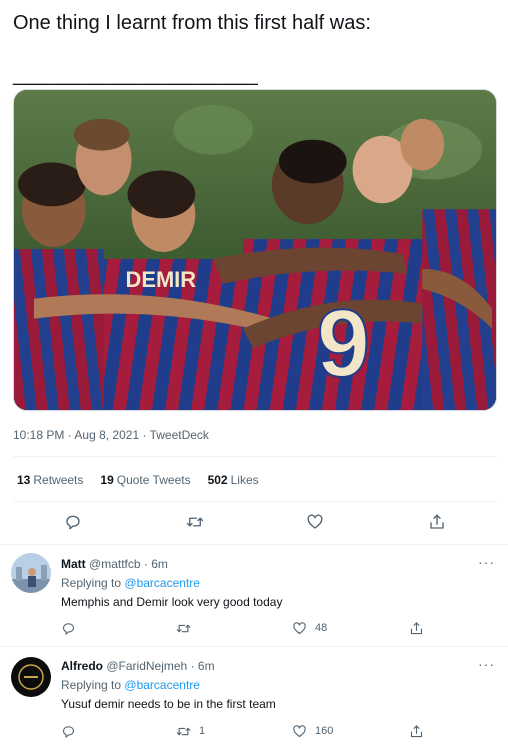 The image size is (508, 750). What do you see at coordinates (172, 602) in the screenshot?
I see `reply-text: Memphis and Demir look very good today` at bounding box center [172, 602].